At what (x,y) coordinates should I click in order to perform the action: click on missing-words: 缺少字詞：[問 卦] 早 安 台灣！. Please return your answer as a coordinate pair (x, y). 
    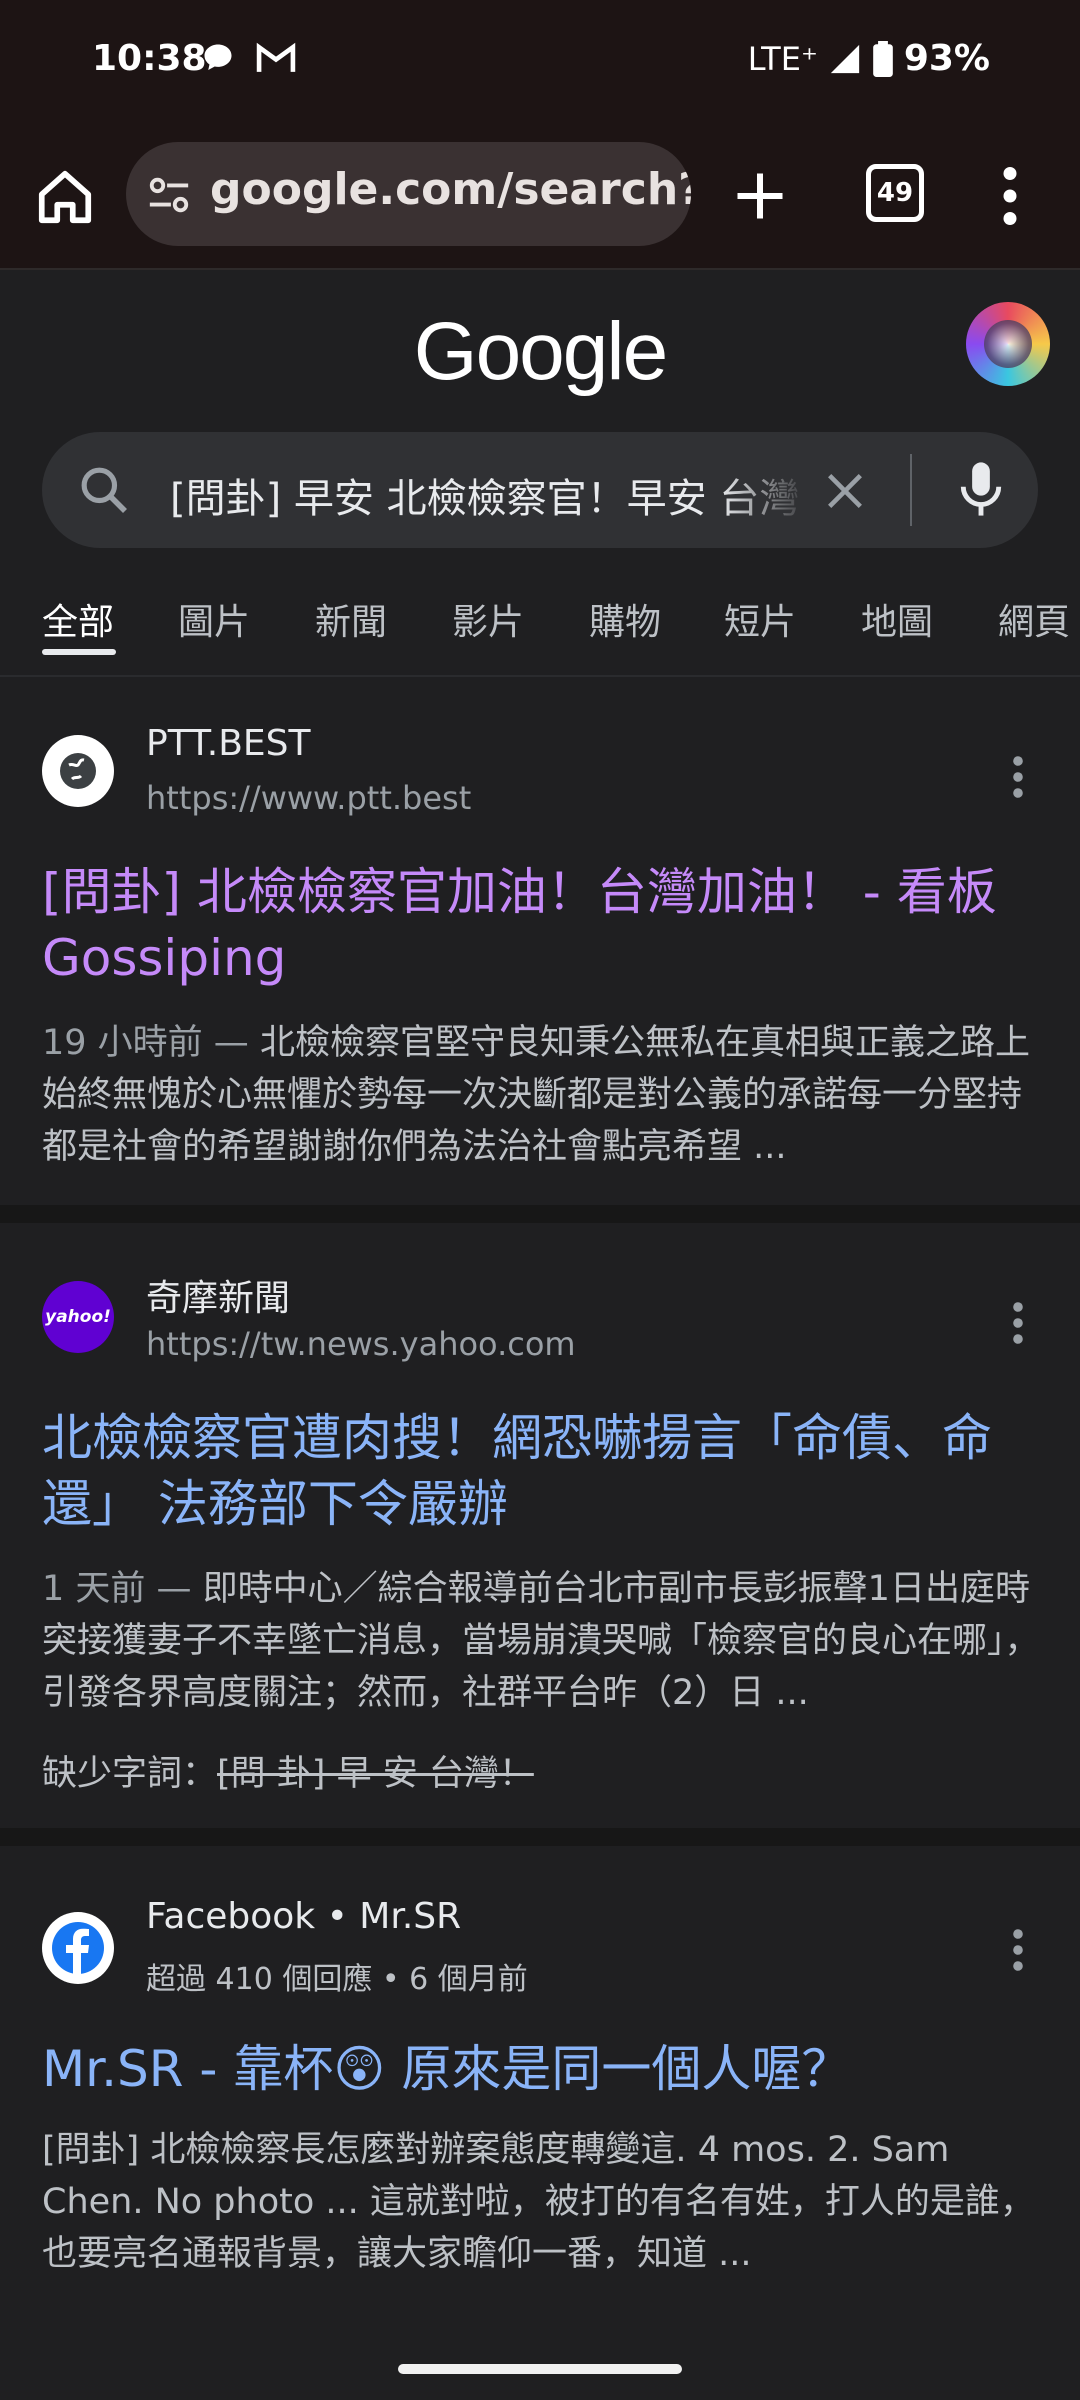
    Looking at the image, I should click on (288, 1770).